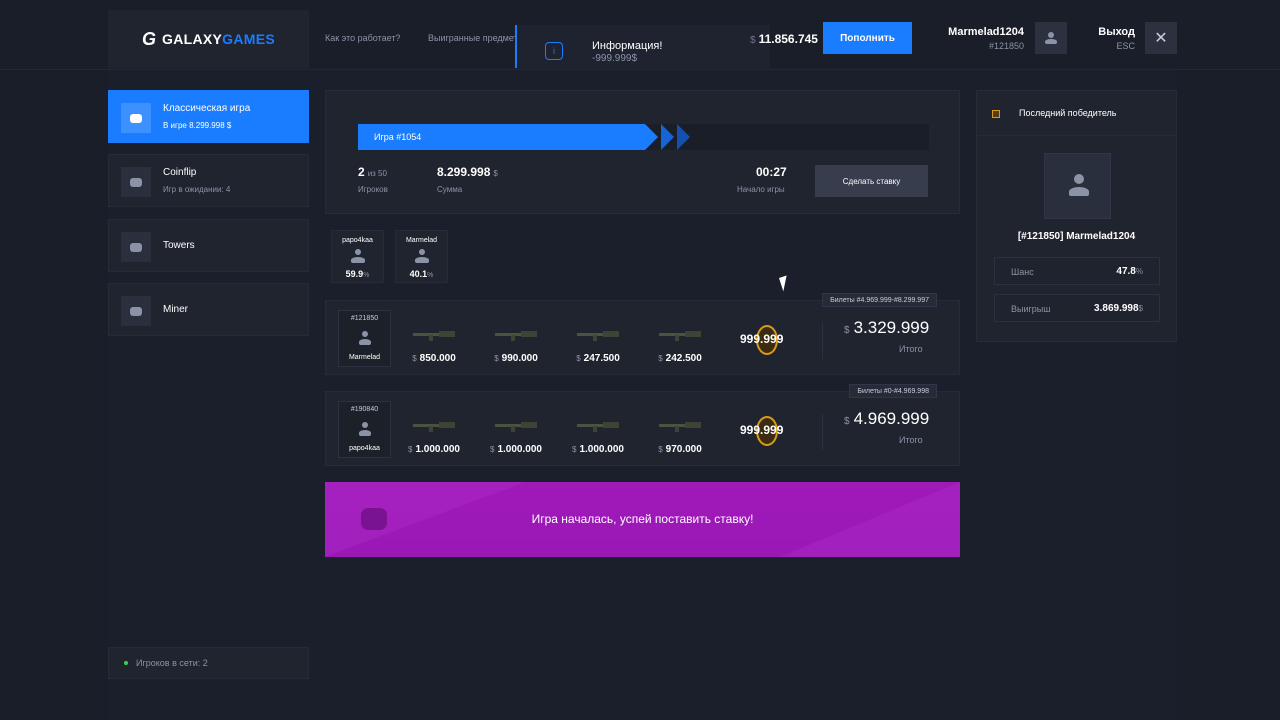 Image resolution: width=1280 pixels, height=720 pixels. What do you see at coordinates (771, 172) in the screenshot?
I see `countdown-timer: 00:27` at bounding box center [771, 172].